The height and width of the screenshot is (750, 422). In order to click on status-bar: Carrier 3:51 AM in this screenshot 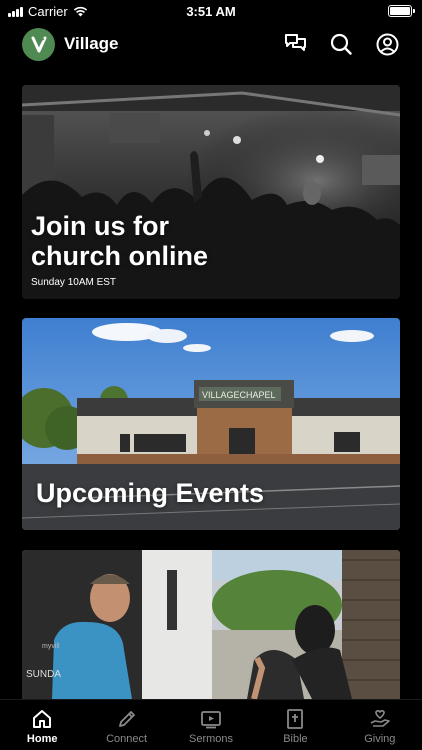, I will do `click(211, 11)`.